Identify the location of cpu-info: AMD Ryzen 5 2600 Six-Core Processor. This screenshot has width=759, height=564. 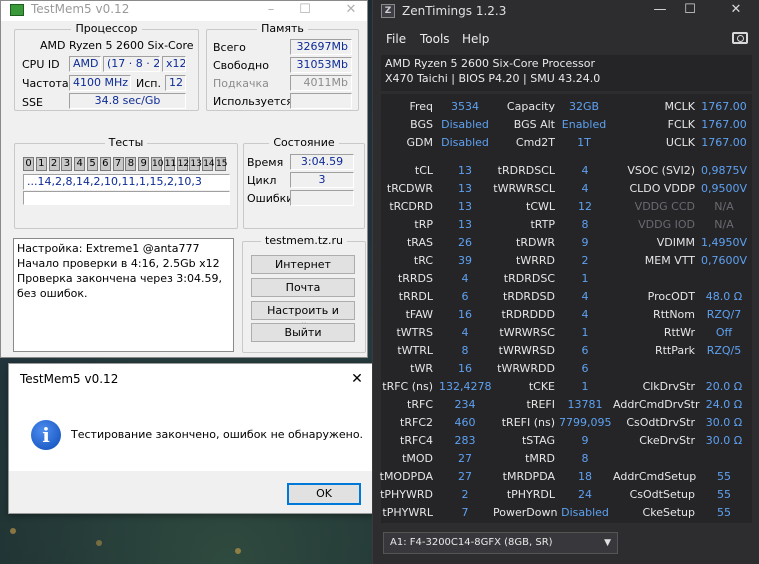
(490, 63).